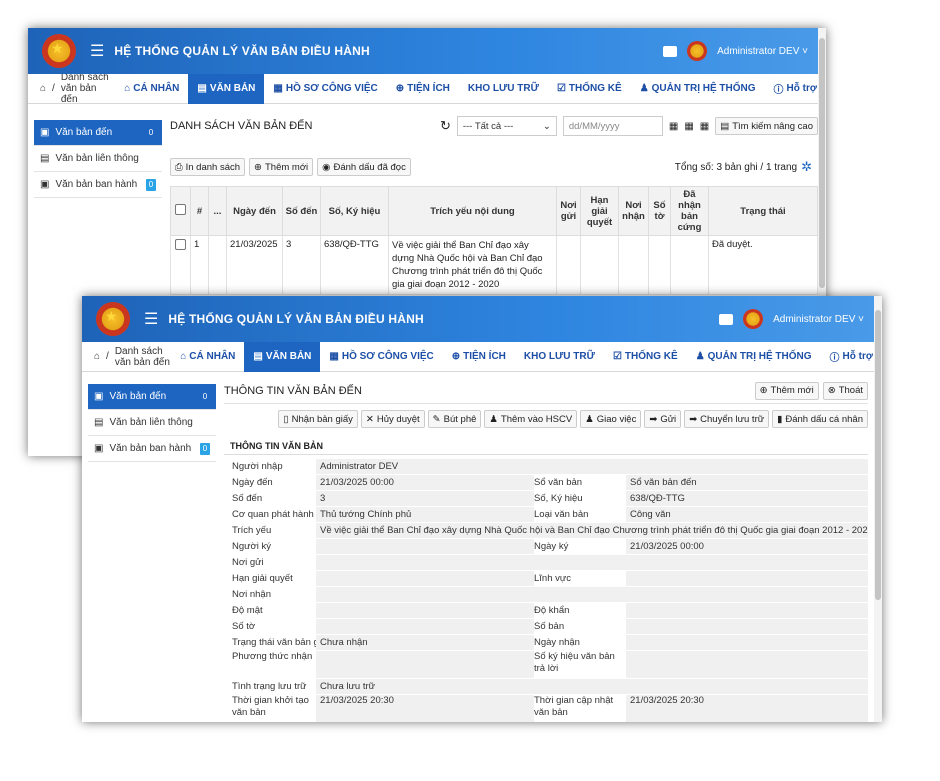 This screenshot has width=940, height=781. What do you see at coordinates (806, 167) in the screenshot?
I see `settings-gear-icon: ✲` at bounding box center [806, 167].